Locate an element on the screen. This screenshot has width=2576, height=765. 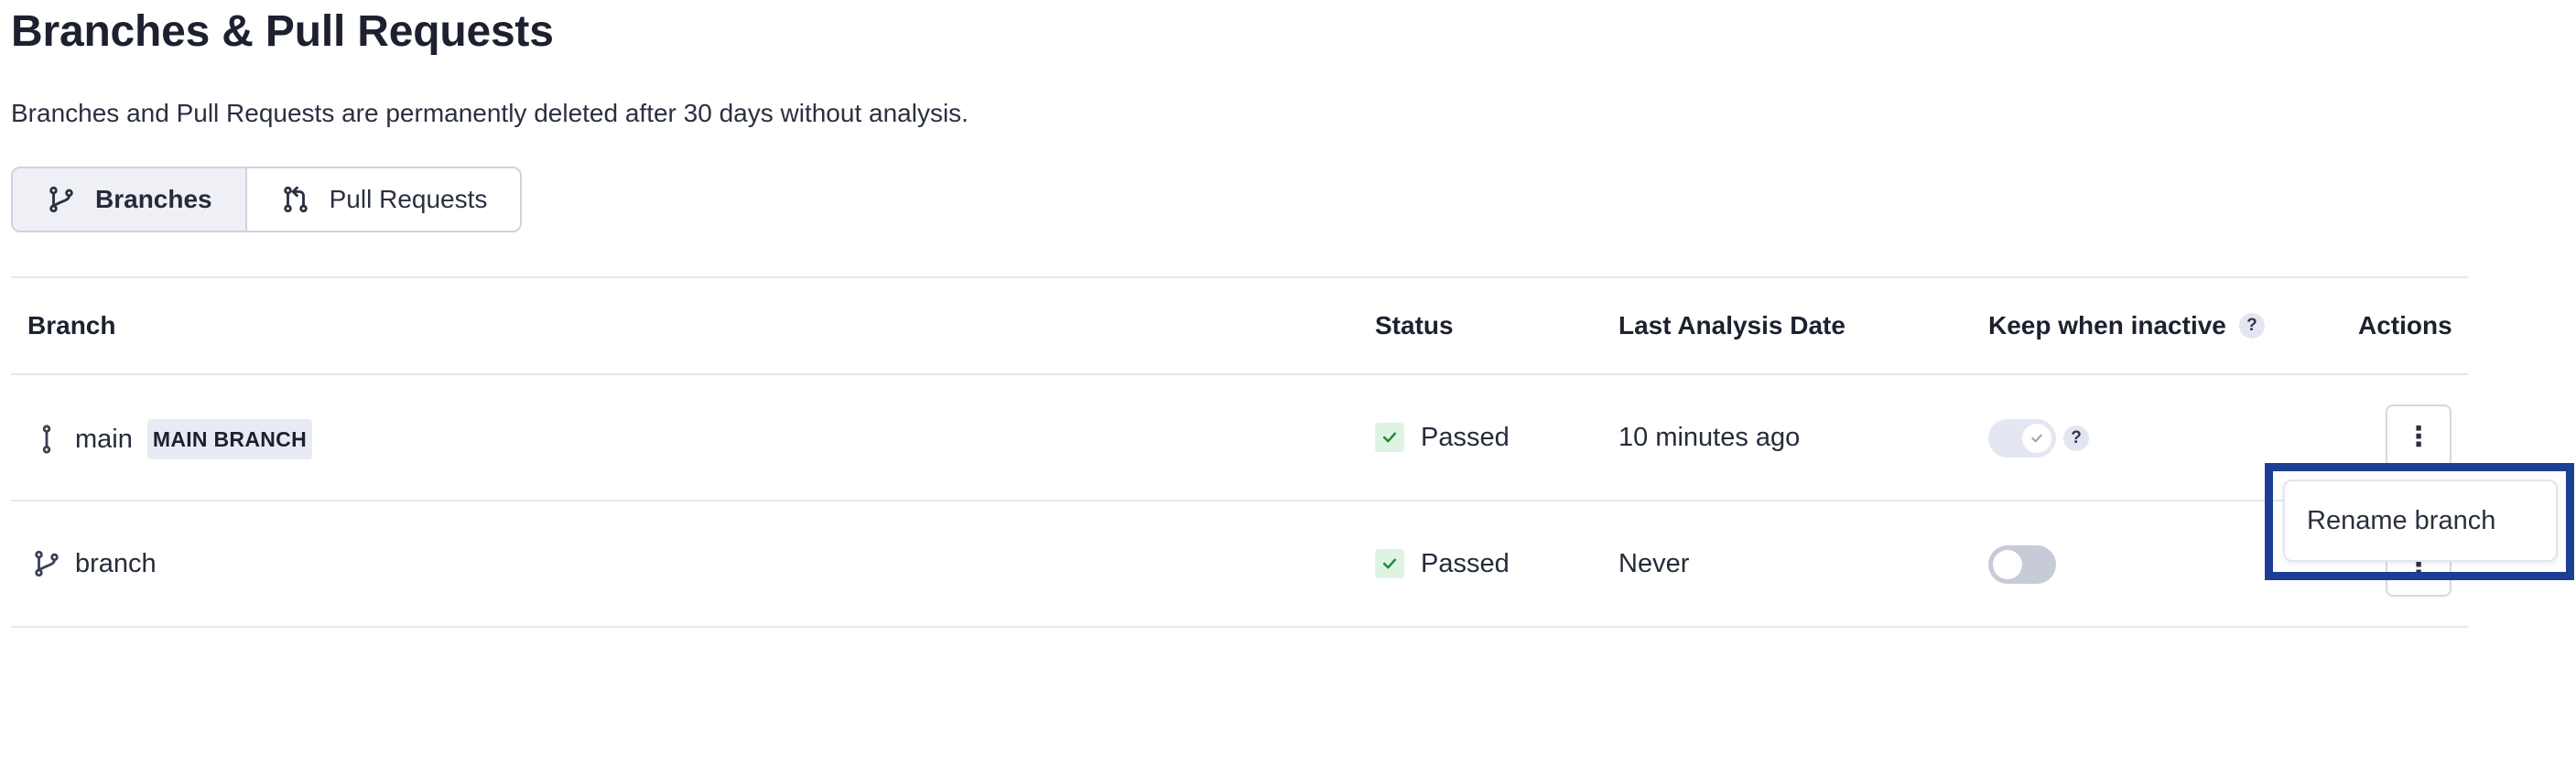
column-header-last-analysis-label: Last Analysis Date is located at coordinates (1732, 325).